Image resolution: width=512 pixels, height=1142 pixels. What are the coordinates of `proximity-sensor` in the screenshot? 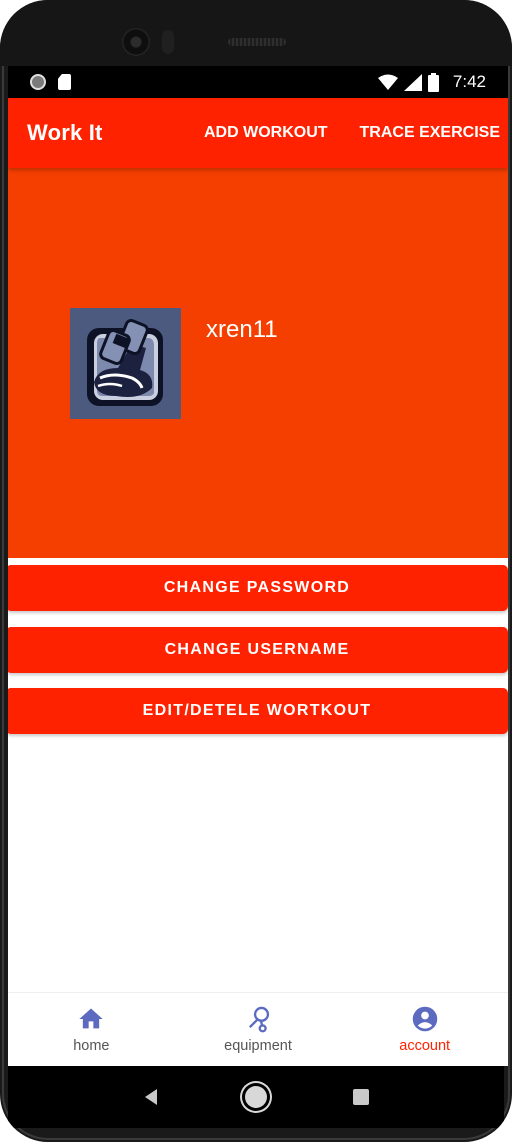 It's located at (168, 42).